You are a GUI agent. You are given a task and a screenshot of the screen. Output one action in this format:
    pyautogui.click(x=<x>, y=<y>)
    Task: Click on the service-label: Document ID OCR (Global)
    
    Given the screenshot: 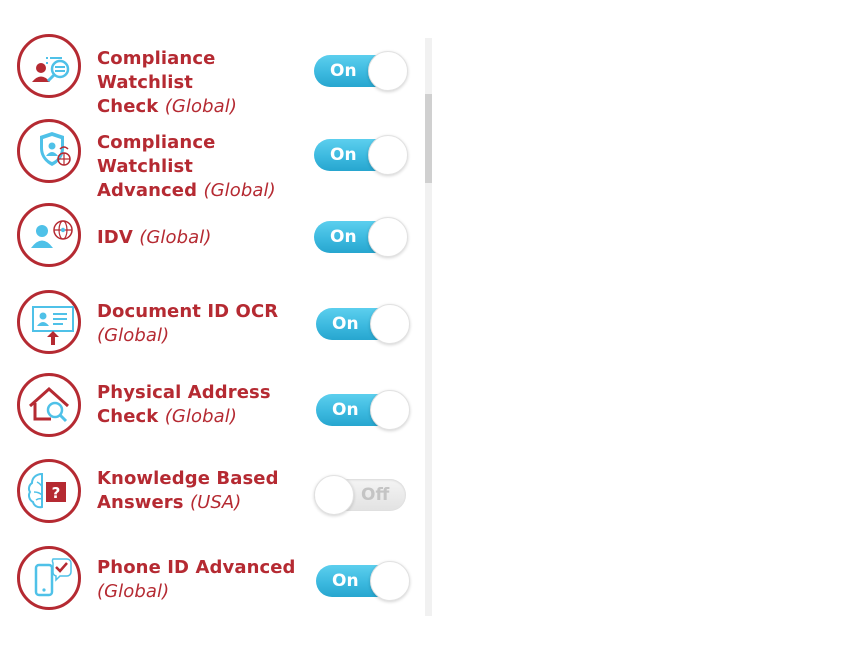 What is the action you would take?
    pyautogui.click(x=188, y=323)
    